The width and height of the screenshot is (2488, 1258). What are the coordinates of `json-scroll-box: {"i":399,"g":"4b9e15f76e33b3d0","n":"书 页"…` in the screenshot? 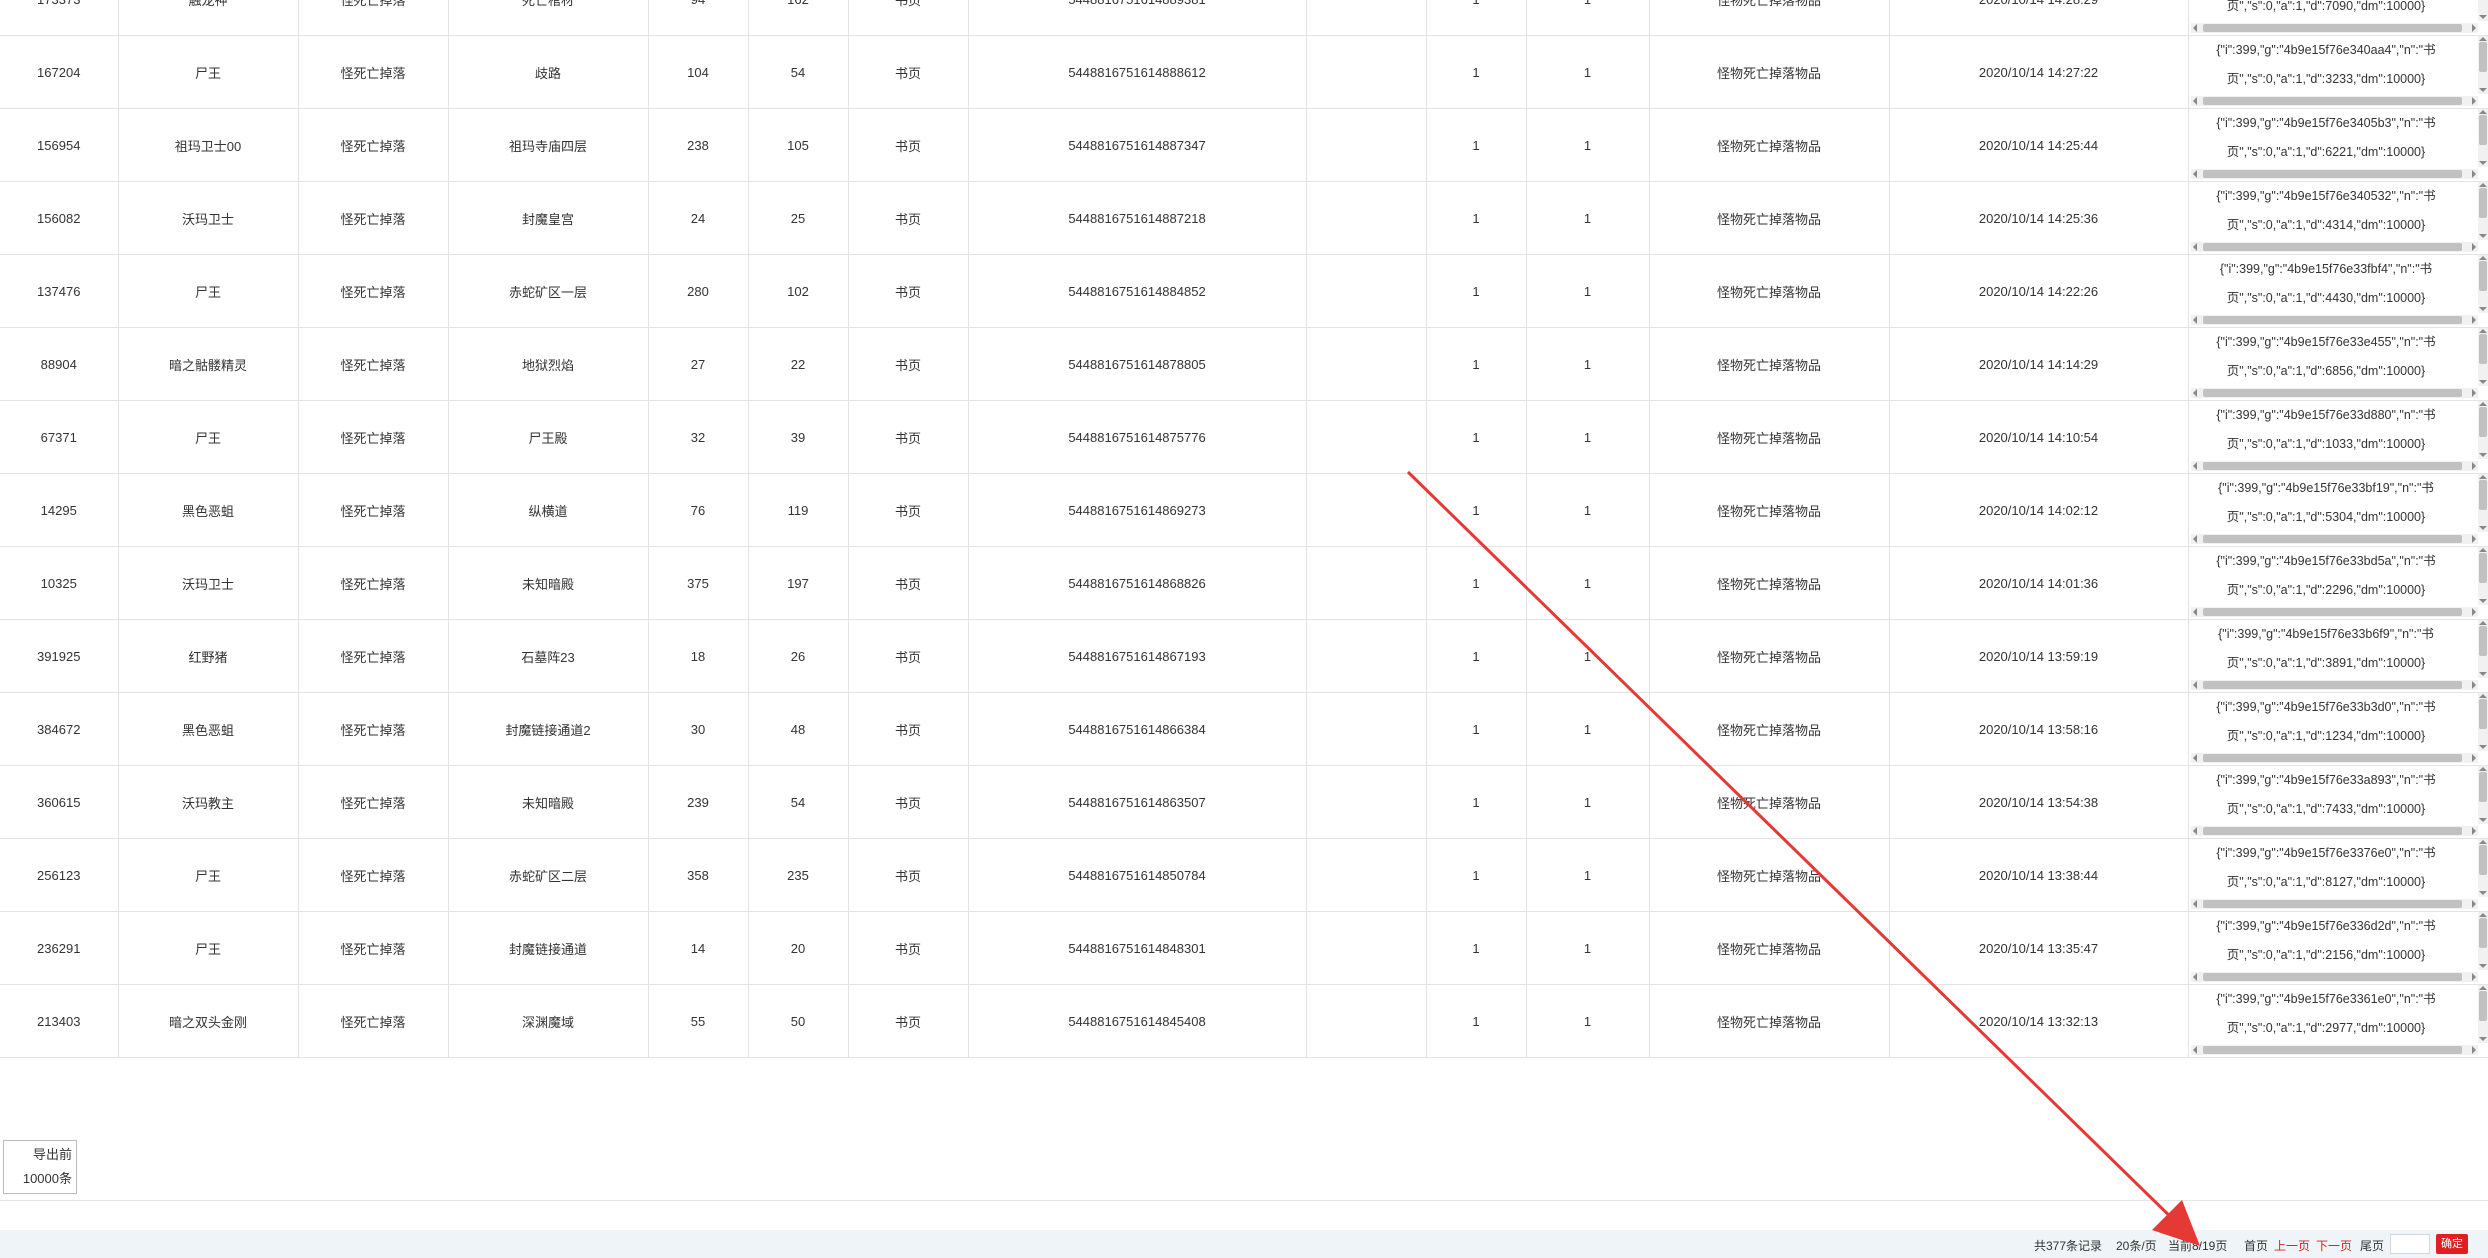 It's located at (2338, 729).